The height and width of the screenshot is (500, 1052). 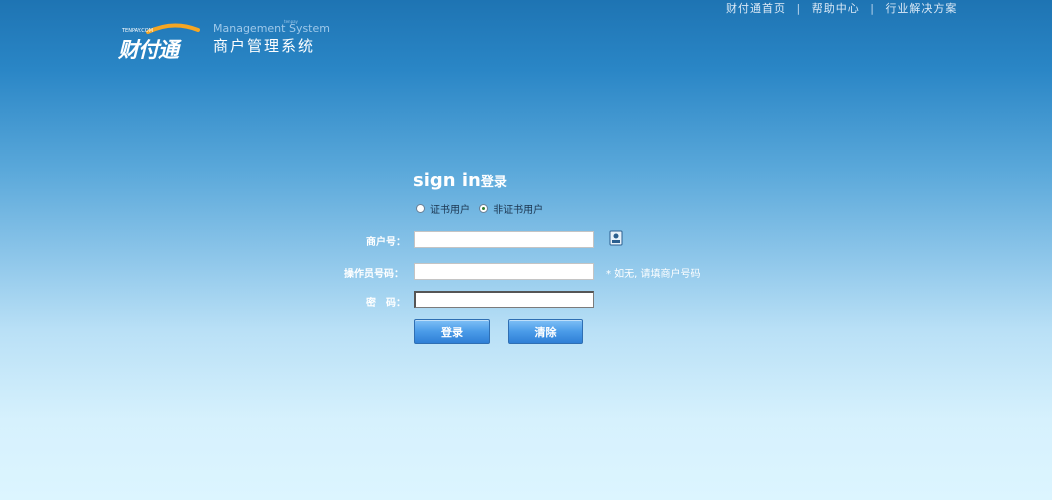 I want to click on logo-tiny-text: tenpay, so click(x=291, y=21).